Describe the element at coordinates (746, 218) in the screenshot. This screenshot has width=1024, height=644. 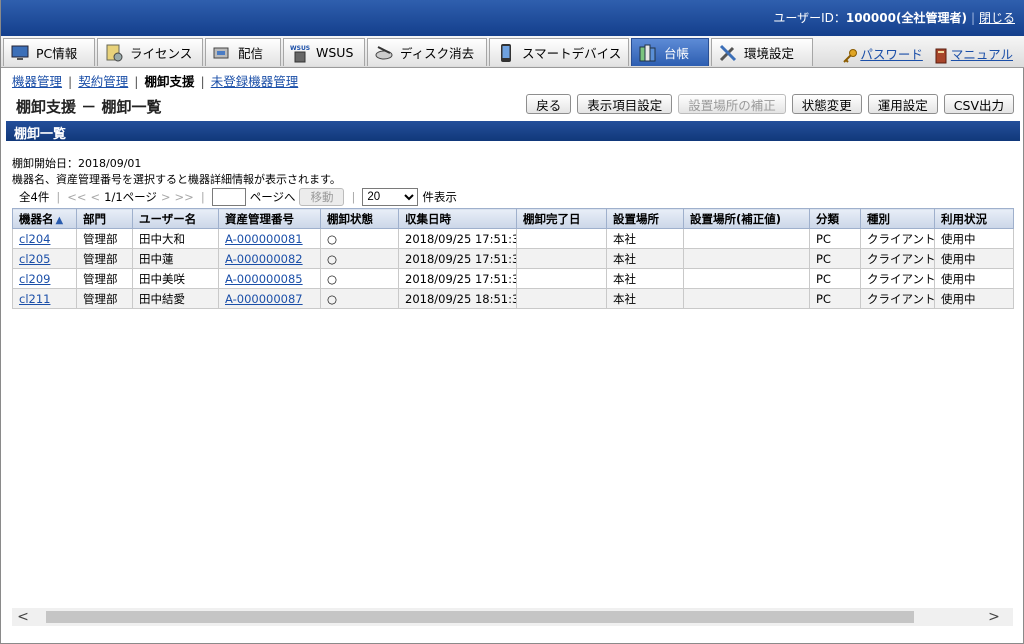
I see `column-header-location-fixed: 設置場所(補正値)` at that location.